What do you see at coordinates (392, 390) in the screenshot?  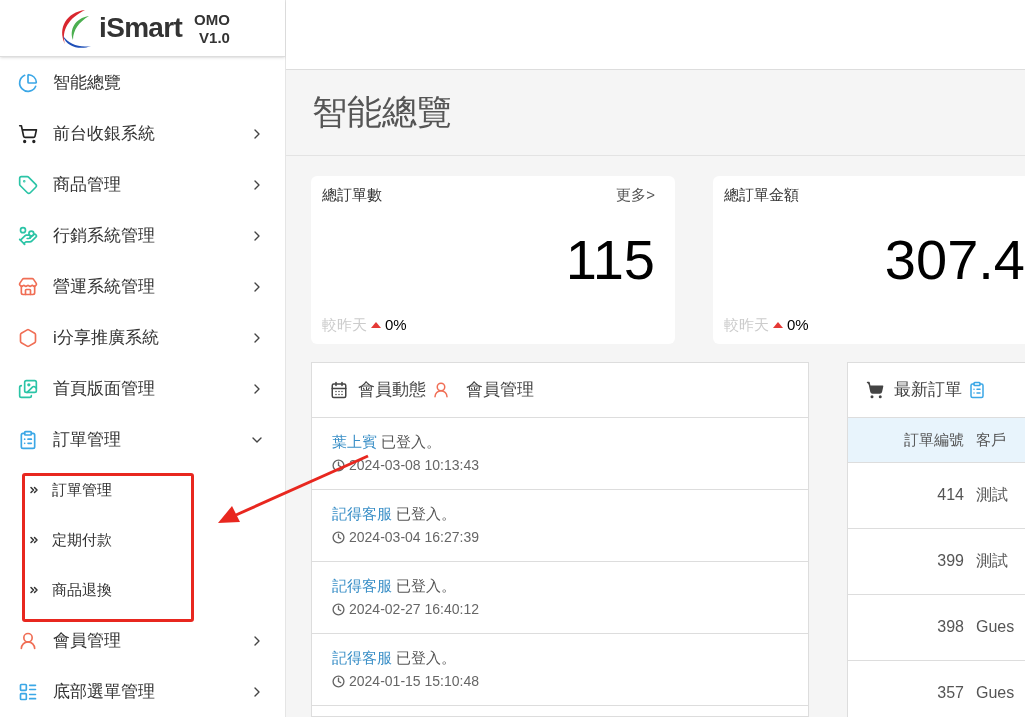 I see `panel-title: 會員動態` at bounding box center [392, 390].